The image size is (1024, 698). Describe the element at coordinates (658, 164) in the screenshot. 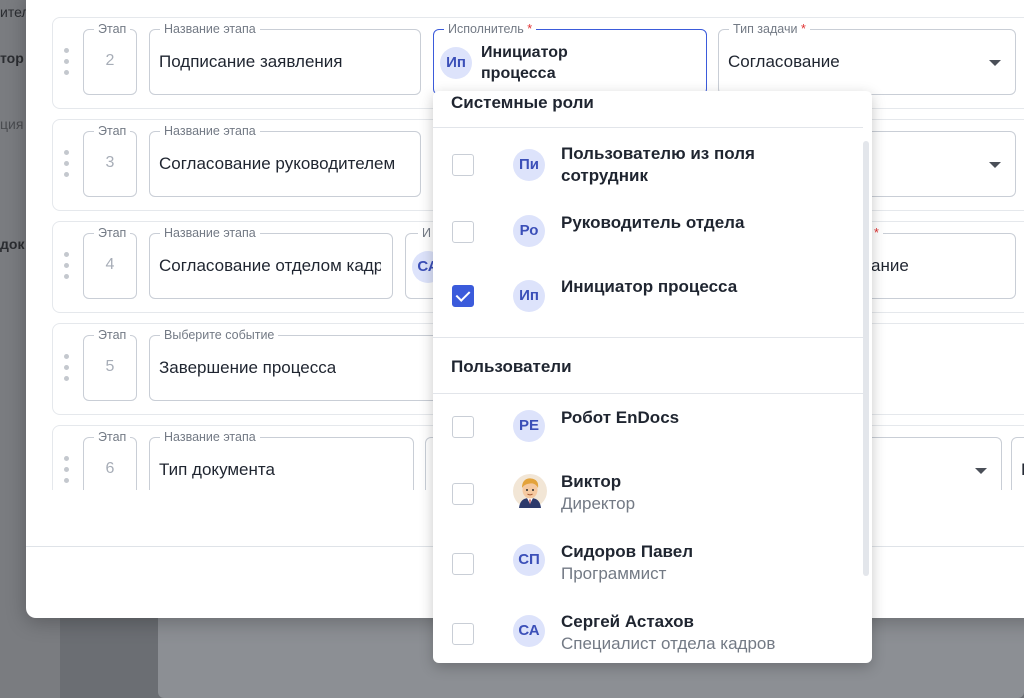

I see `role-title: Пользователю из поля сотрудник` at that location.